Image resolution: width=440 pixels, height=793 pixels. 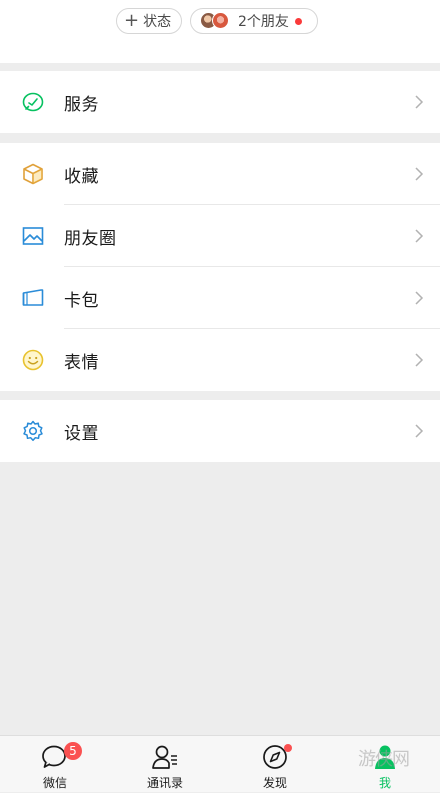 I want to click on menu-item-settings: 设置, so click(x=220, y=431).